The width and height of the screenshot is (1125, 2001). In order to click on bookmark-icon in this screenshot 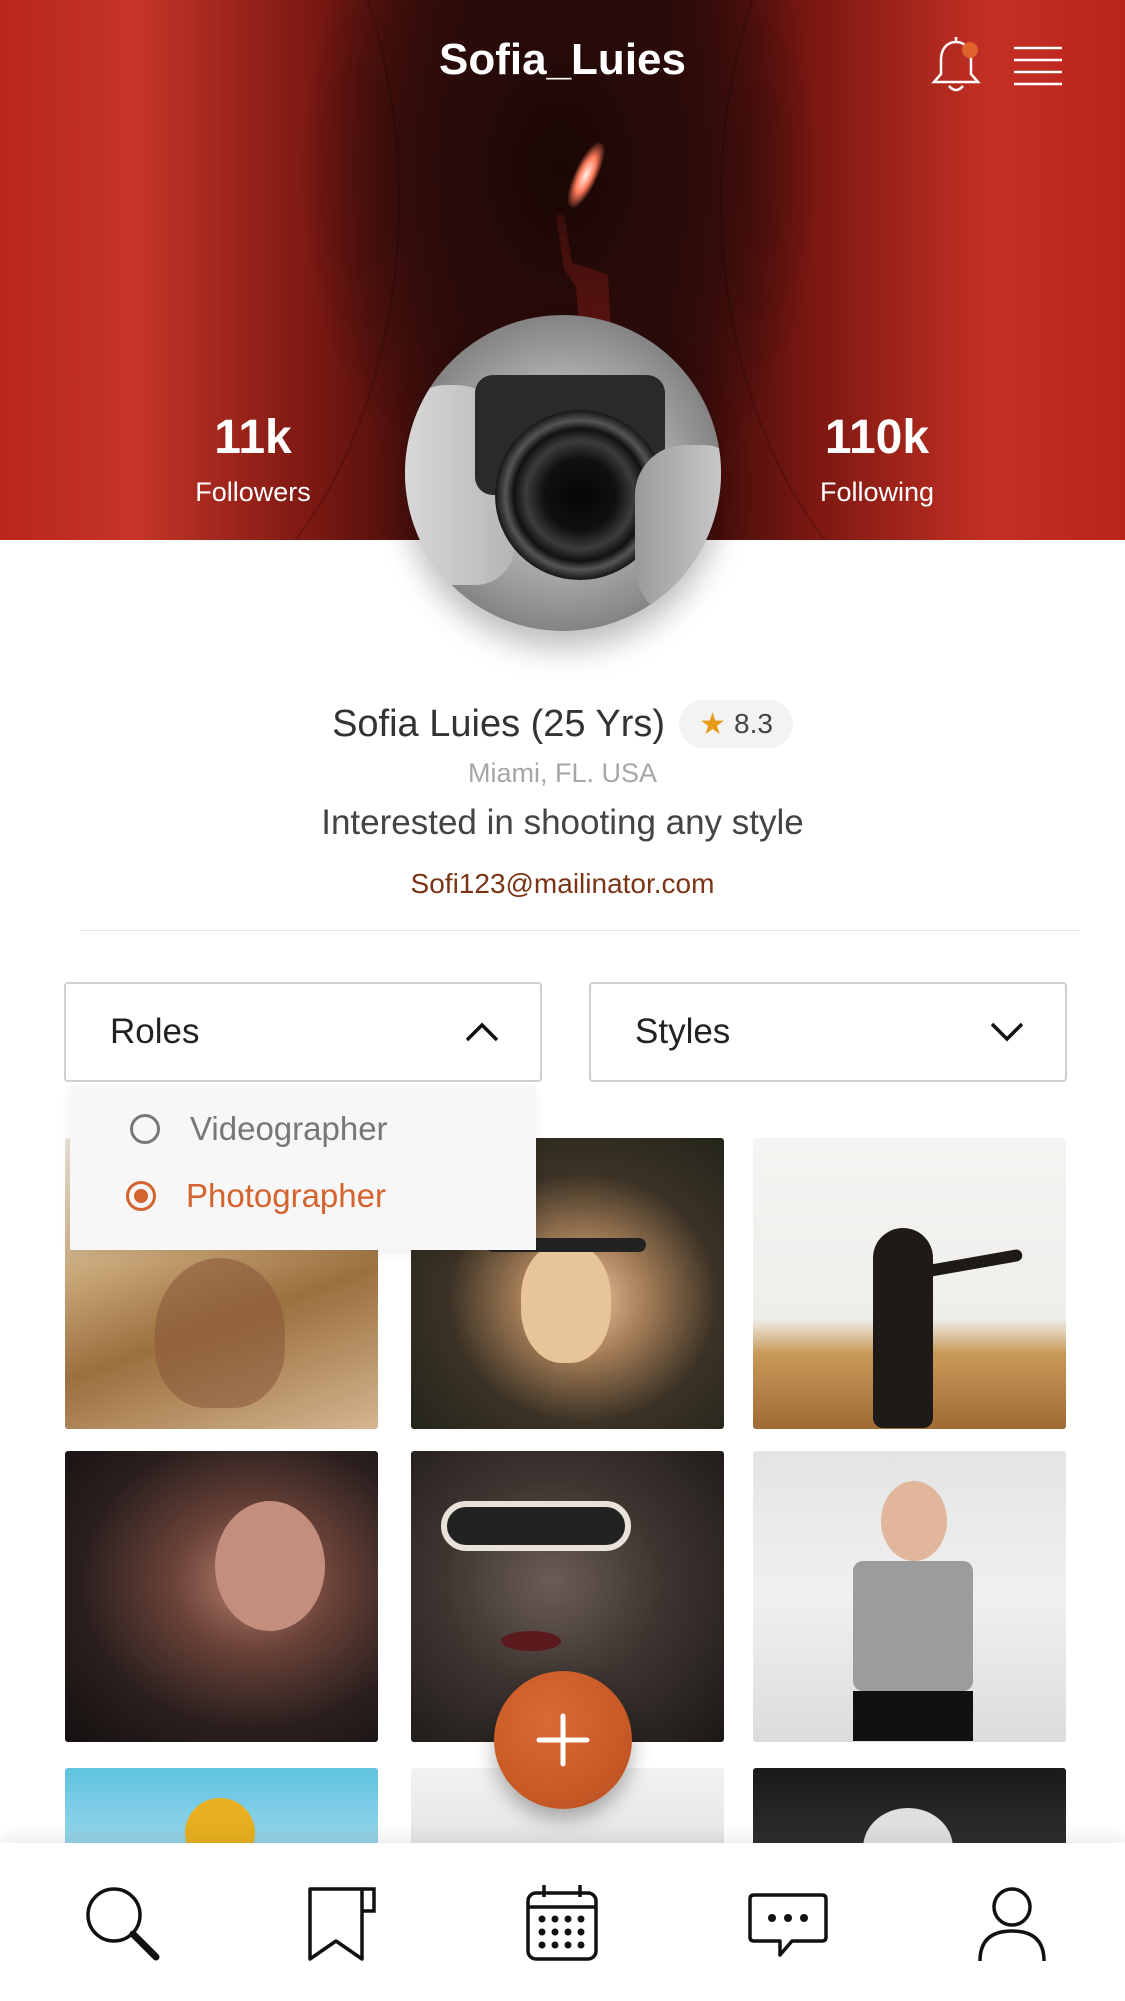, I will do `click(342, 1924)`.